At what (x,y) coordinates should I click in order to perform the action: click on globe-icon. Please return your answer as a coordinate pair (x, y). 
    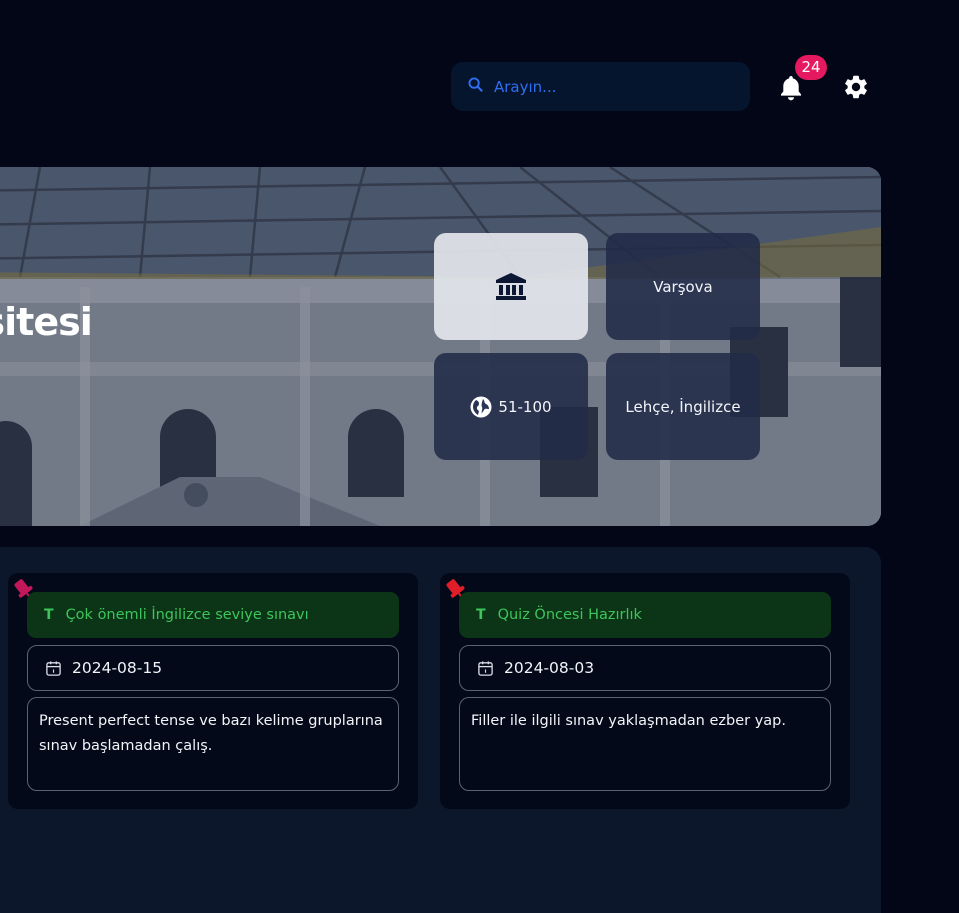
    Looking at the image, I should click on (481, 406).